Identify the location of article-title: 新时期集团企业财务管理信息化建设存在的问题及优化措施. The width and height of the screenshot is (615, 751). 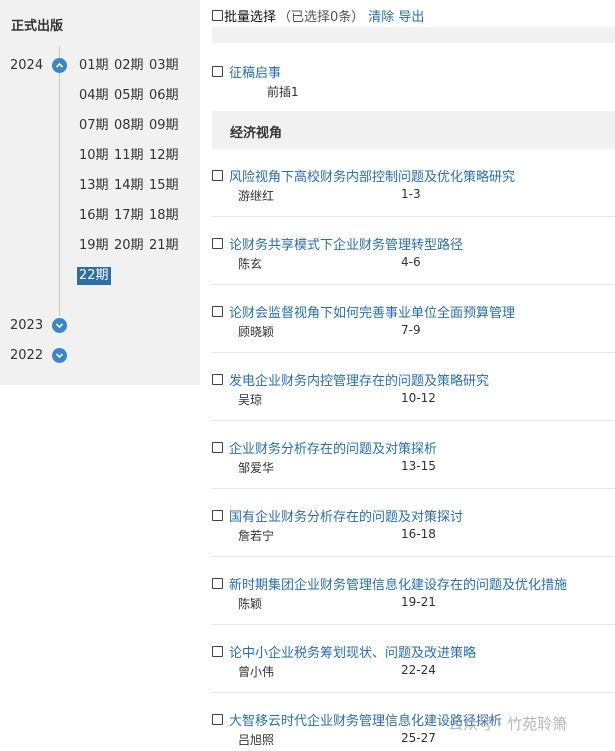
(398, 583).